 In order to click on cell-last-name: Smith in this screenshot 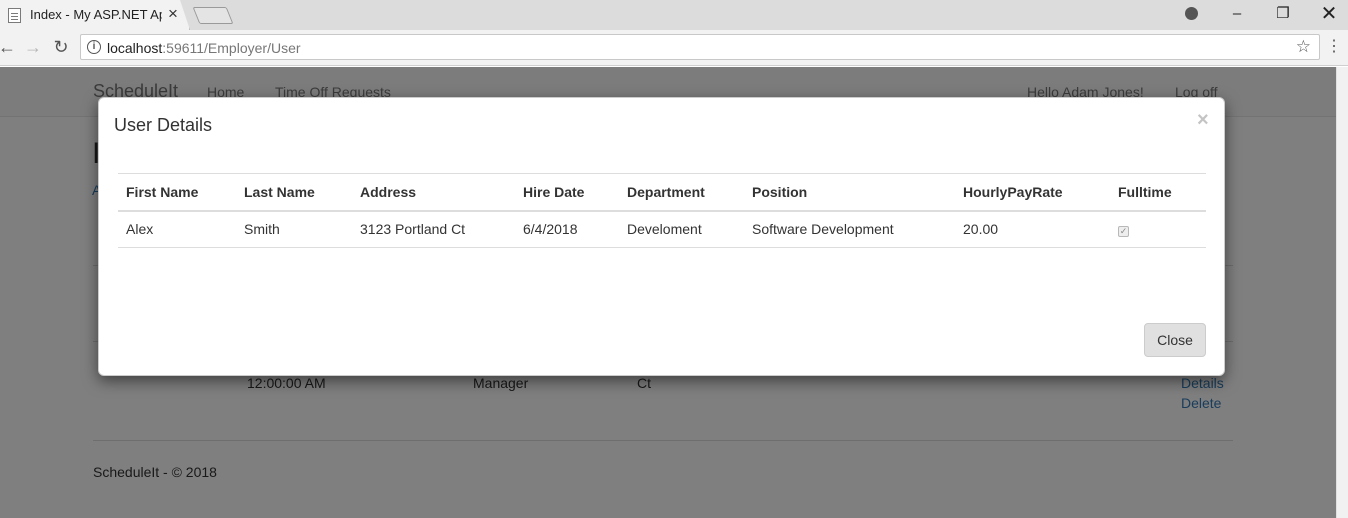, I will do `click(294, 229)`.